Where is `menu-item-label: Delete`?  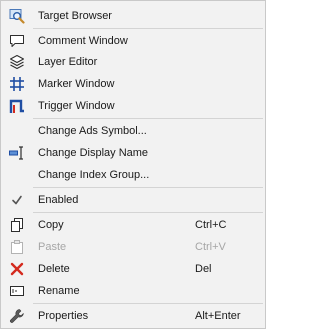
menu-item-label: Delete is located at coordinates (54, 269).